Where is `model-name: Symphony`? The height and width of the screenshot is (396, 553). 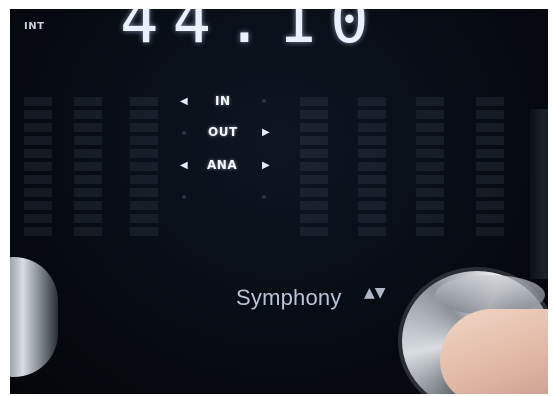
model-name: Symphony is located at coordinates (289, 297).